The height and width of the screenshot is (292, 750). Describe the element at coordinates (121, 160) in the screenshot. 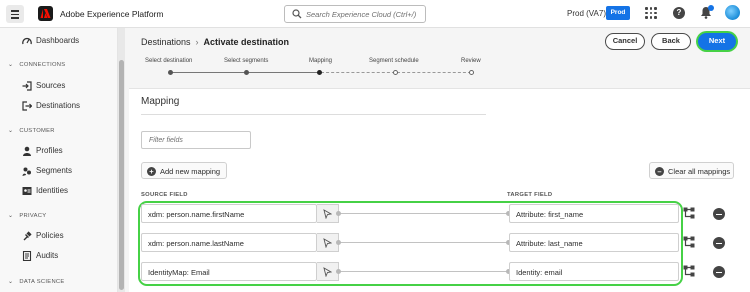

I see `sidebar-scrollbar` at that location.